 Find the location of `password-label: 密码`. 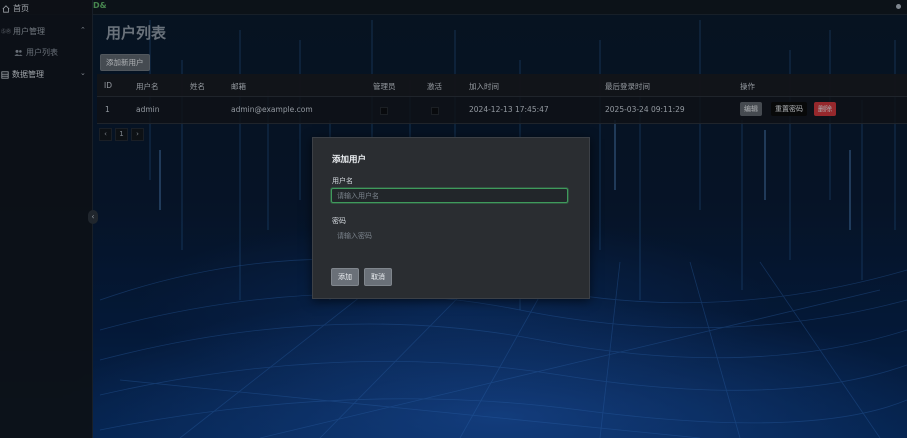

password-label: 密码 is located at coordinates (339, 221).